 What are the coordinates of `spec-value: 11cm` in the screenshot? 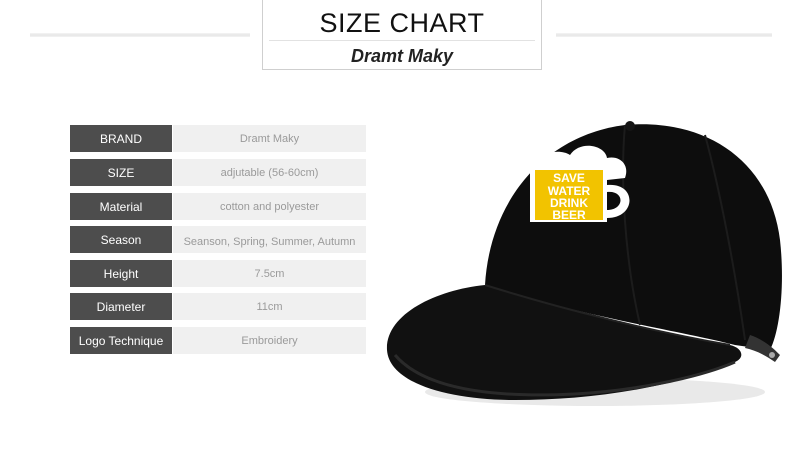 It's located at (269, 306).